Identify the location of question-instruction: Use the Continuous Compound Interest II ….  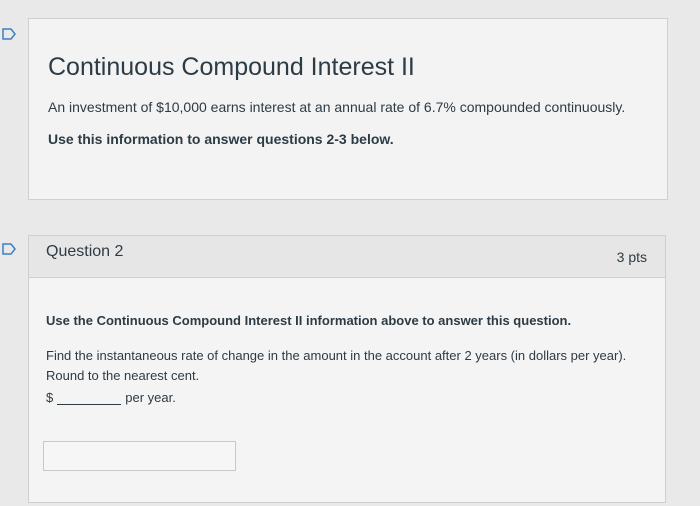
(309, 320).